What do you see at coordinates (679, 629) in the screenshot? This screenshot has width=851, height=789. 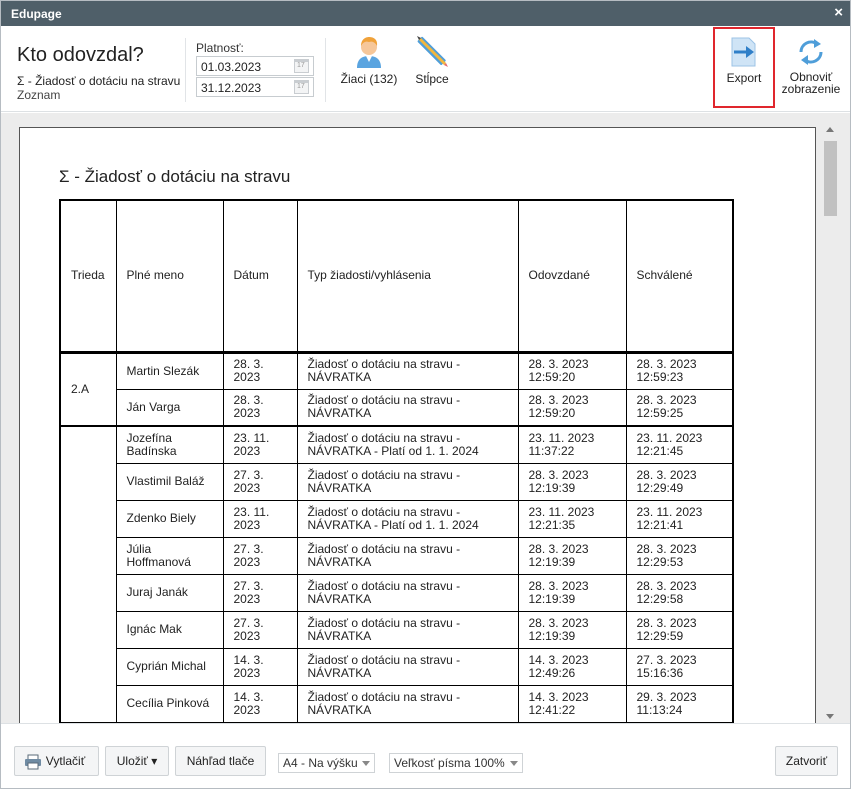 I see `approved-cell: 28. 3. 2023 12:29:59` at bounding box center [679, 629].